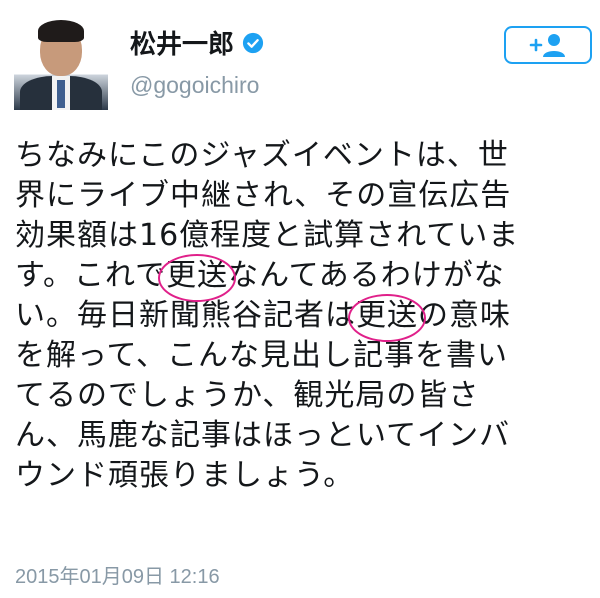 The height and width of the screenshot is (598, 600). Describe the element at coordinates (61, 63) in the screenshot. I see `avatar` at that location.